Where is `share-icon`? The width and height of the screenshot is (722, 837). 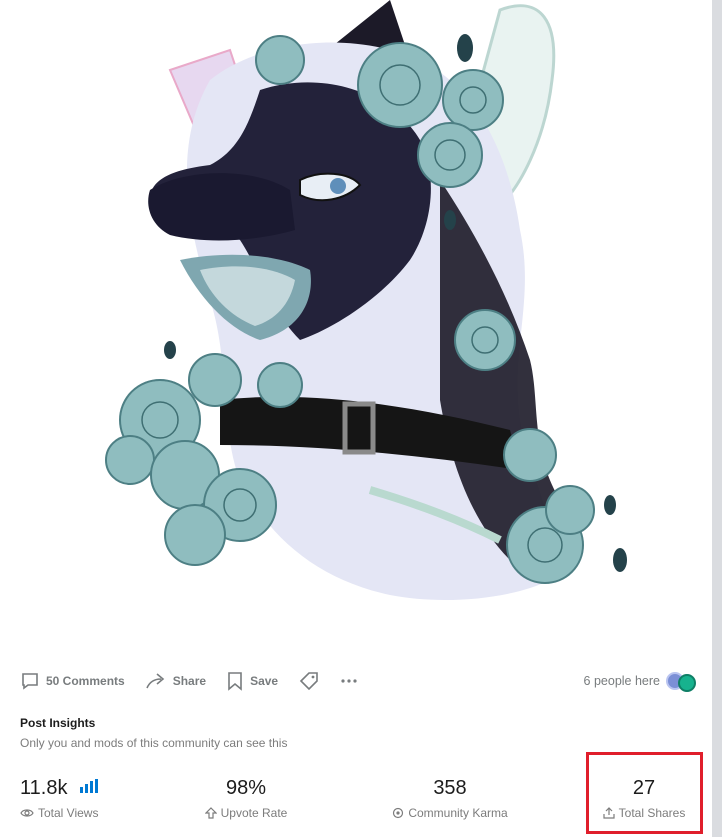
share-icon is located at coordinates (154, 681).